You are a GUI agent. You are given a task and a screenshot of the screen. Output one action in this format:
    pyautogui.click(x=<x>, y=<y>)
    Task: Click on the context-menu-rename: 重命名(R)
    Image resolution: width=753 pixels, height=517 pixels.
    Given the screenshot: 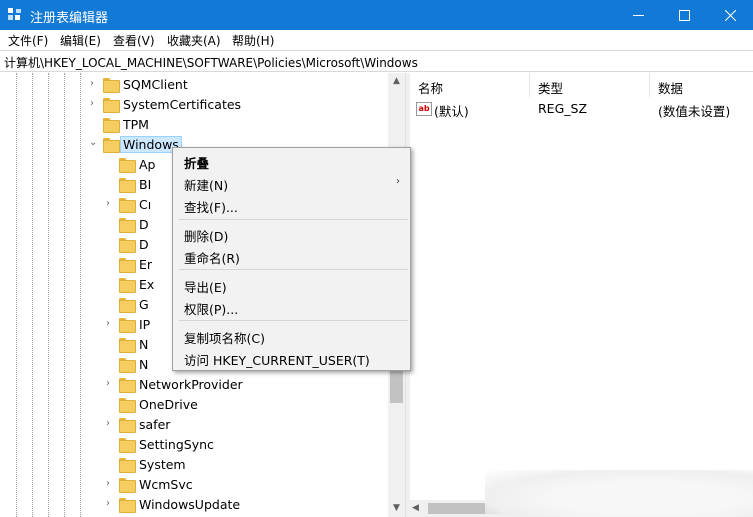 What is the action you would take?
    pyautogui.click(x=291, y=255)
    